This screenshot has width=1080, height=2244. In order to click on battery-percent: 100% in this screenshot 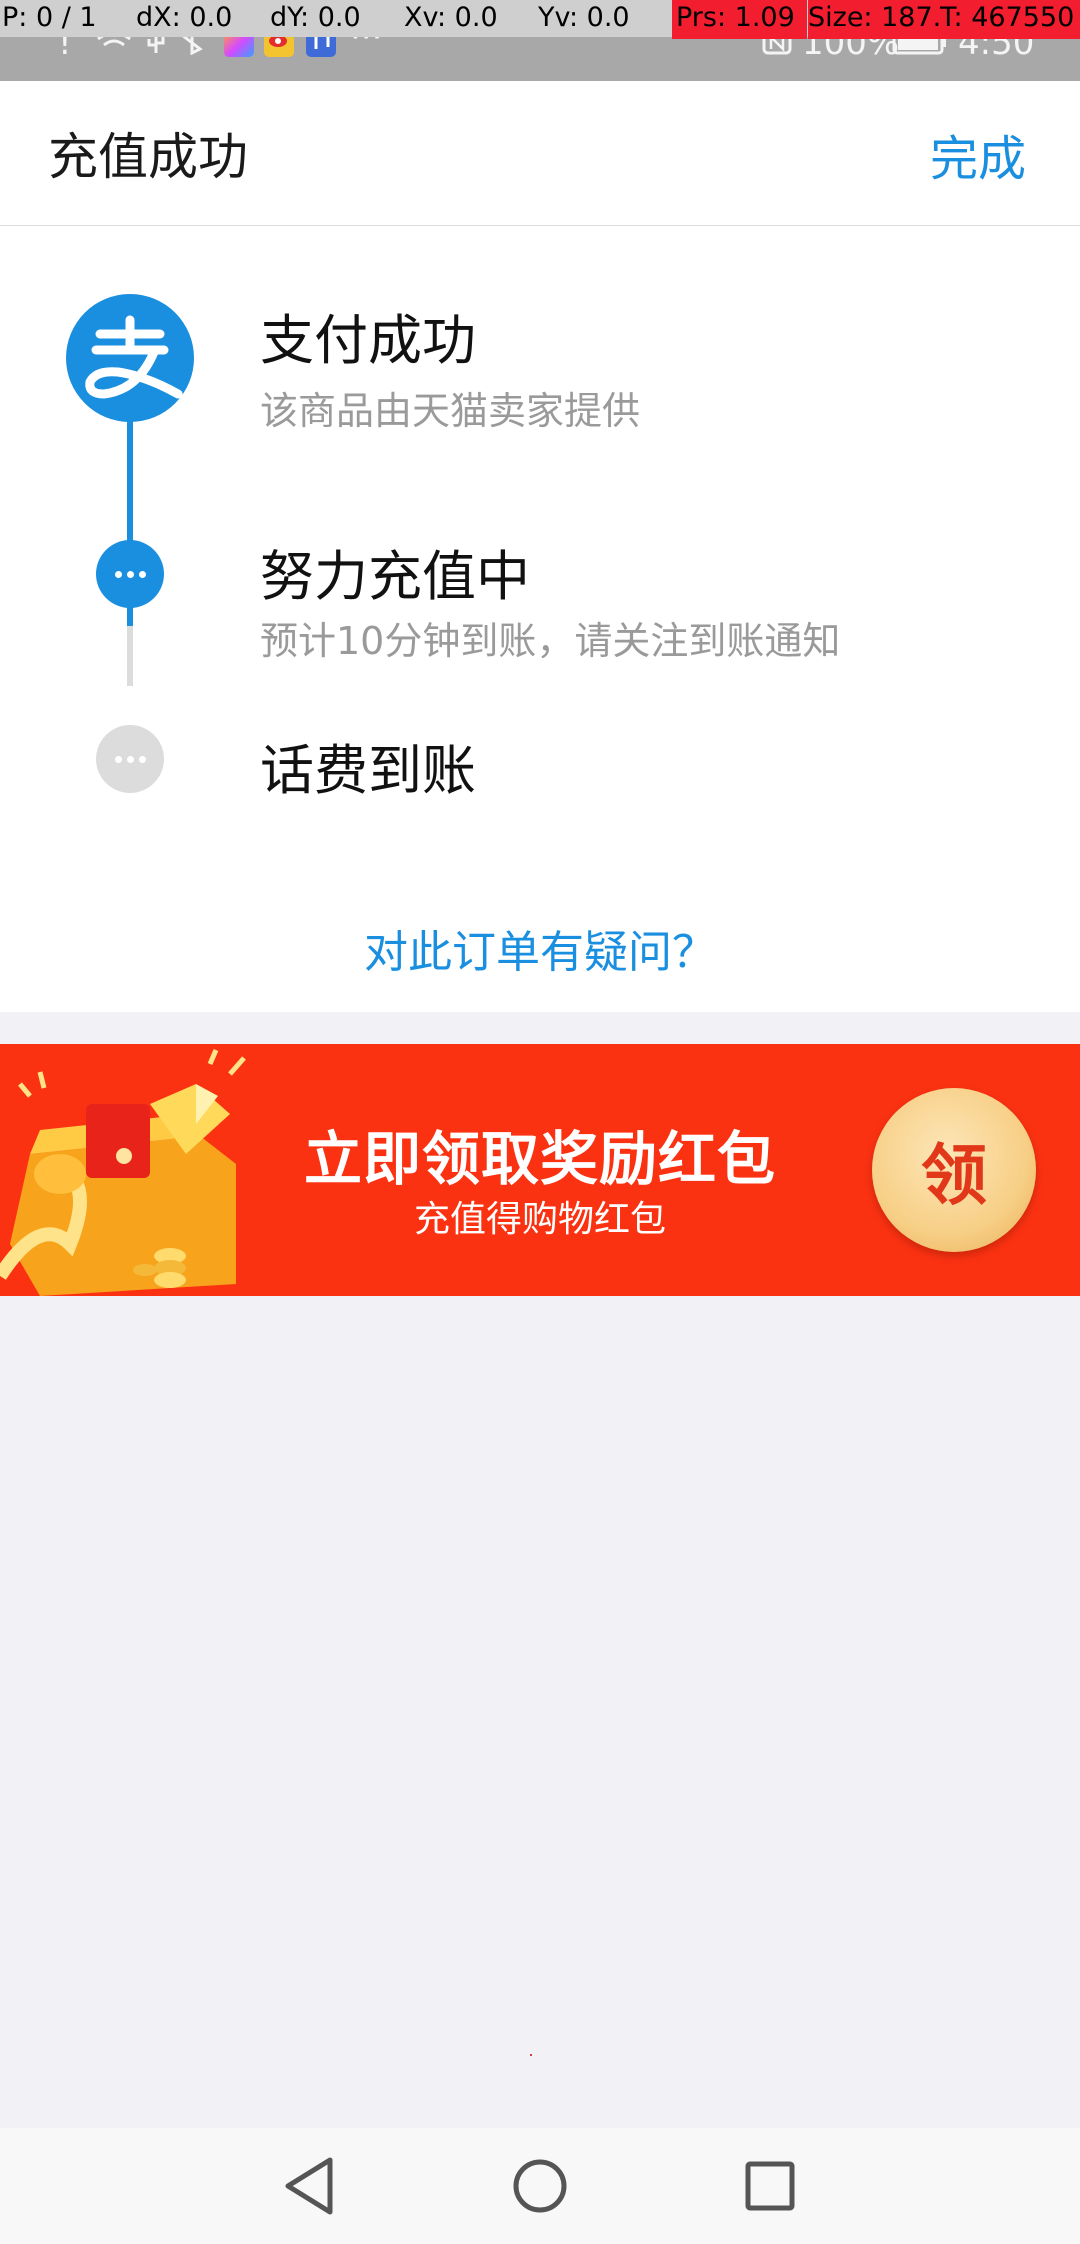, I will do `click(851, 50)`.